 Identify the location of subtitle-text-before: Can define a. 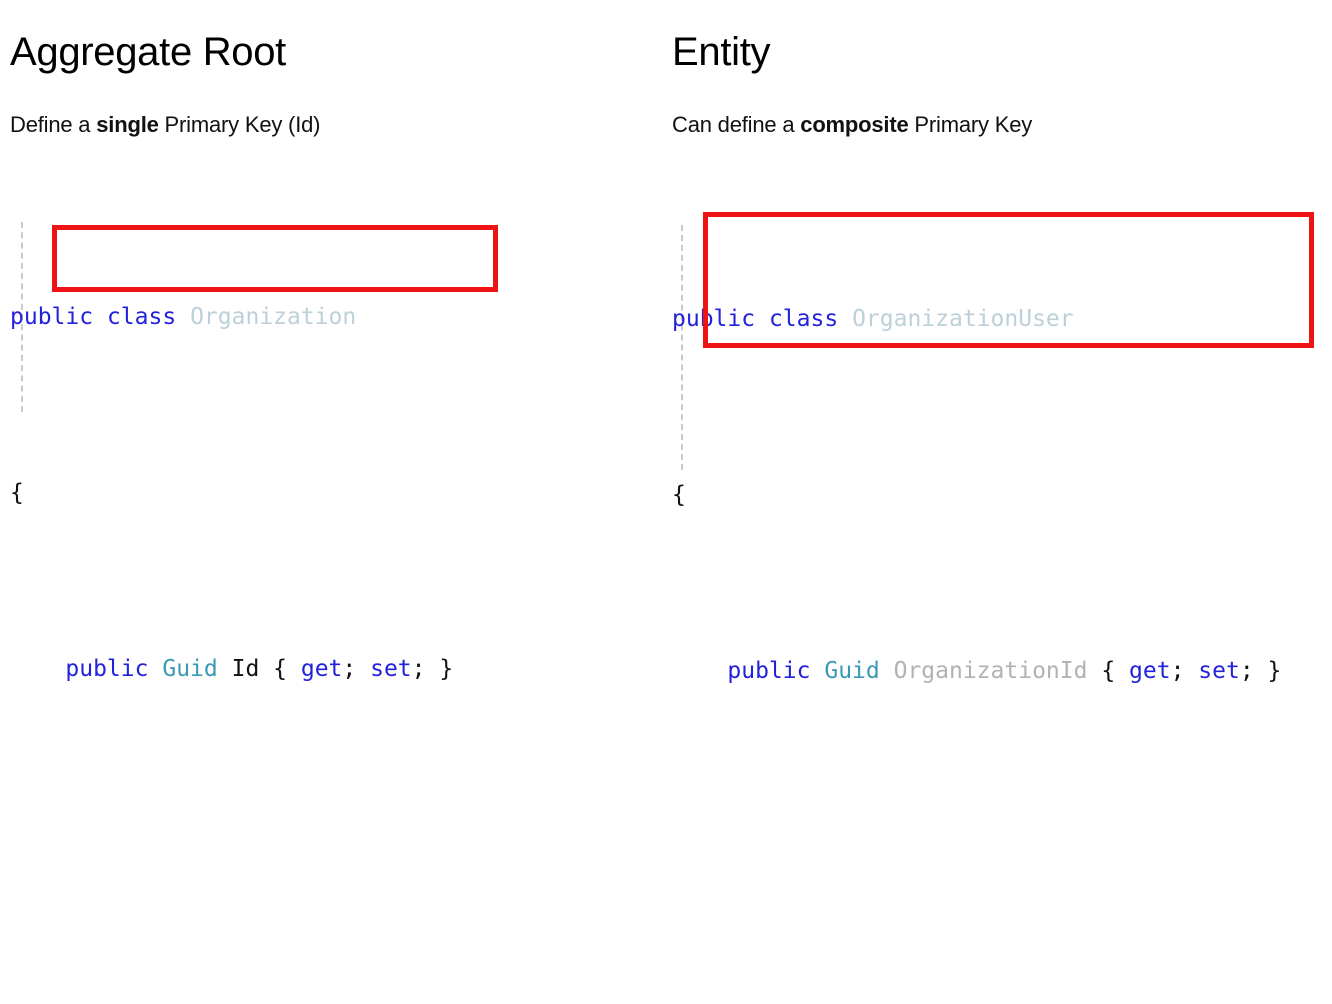
(736, 124).